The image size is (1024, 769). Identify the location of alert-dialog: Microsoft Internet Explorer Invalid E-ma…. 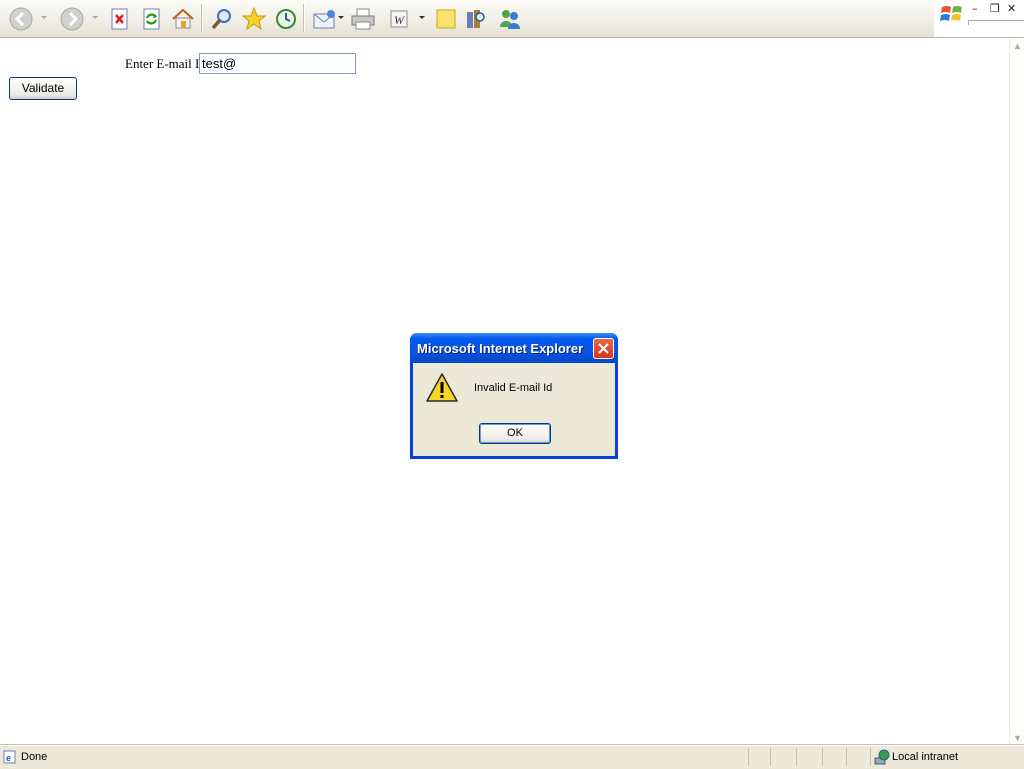
(514, 396).